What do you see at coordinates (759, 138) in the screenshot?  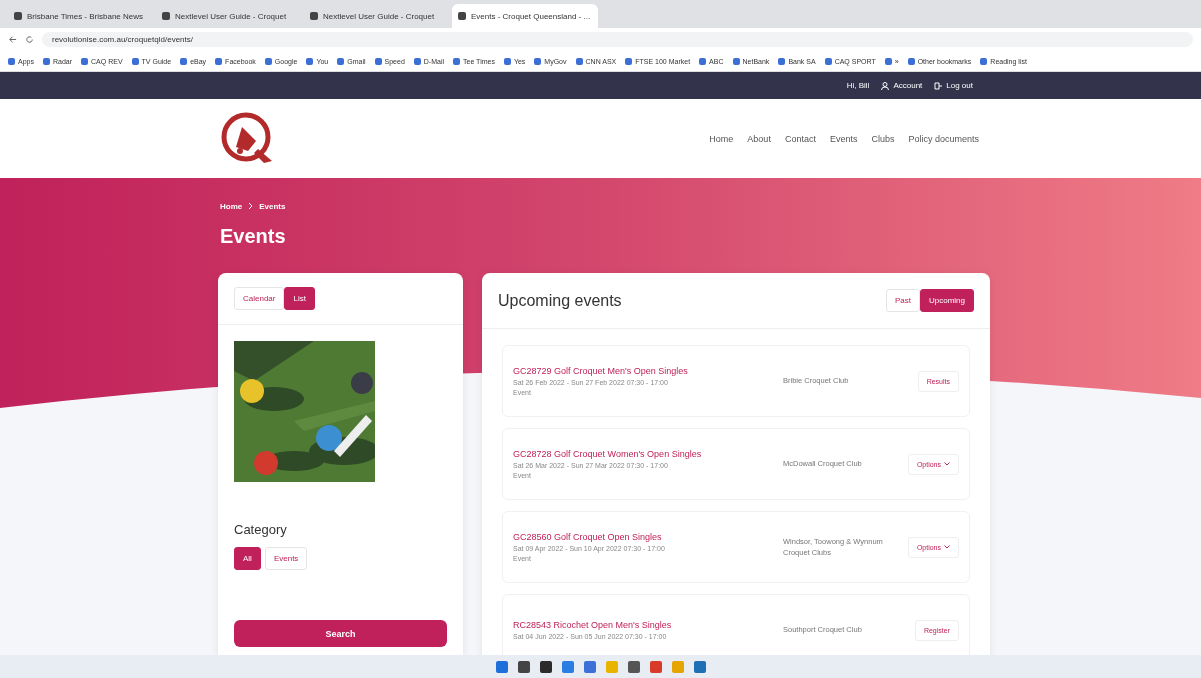 I see `nav-link: About` at bounding box center [759, 138].